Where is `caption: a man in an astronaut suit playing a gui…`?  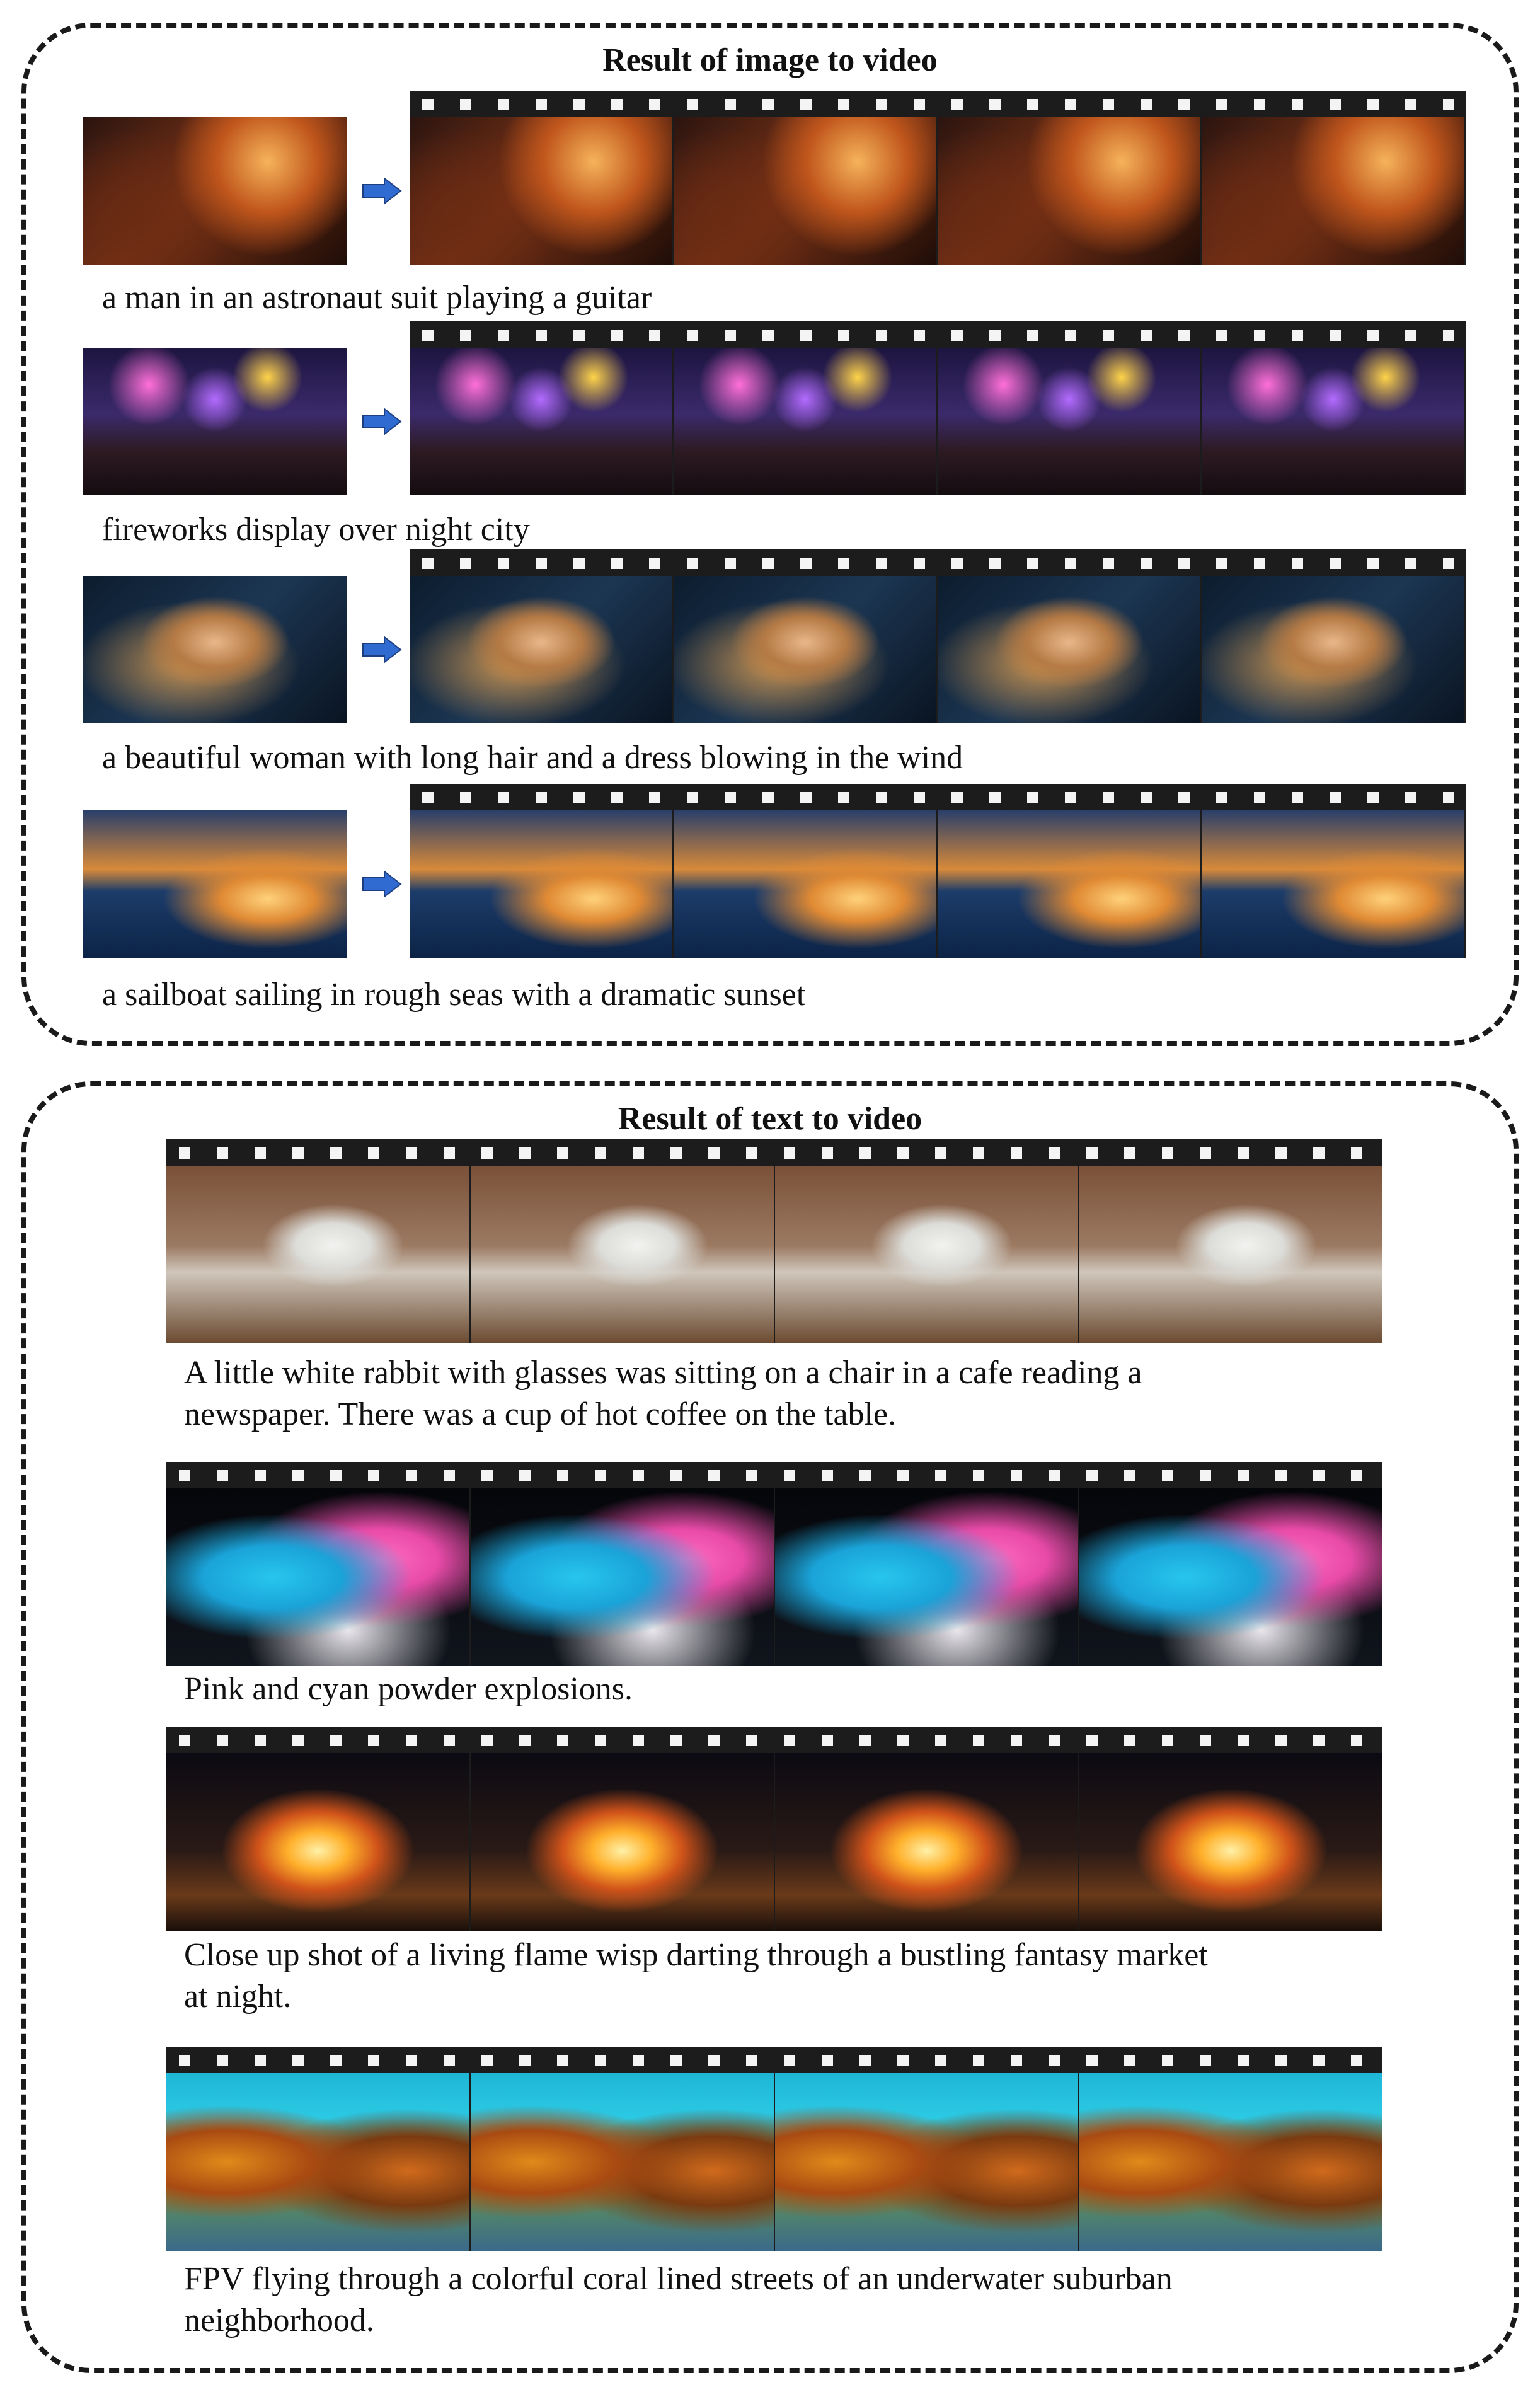 caption: a man in an astronaut suit playing a gui… is located at coordinates (377, 298).